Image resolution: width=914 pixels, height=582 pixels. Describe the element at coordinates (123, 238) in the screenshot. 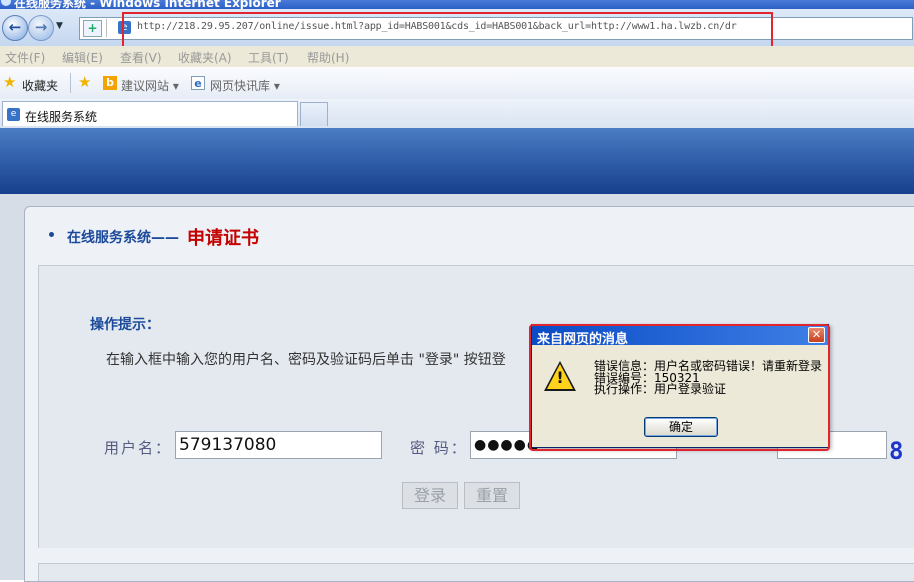

I see `section-title: 在线服务系统——` at that location.